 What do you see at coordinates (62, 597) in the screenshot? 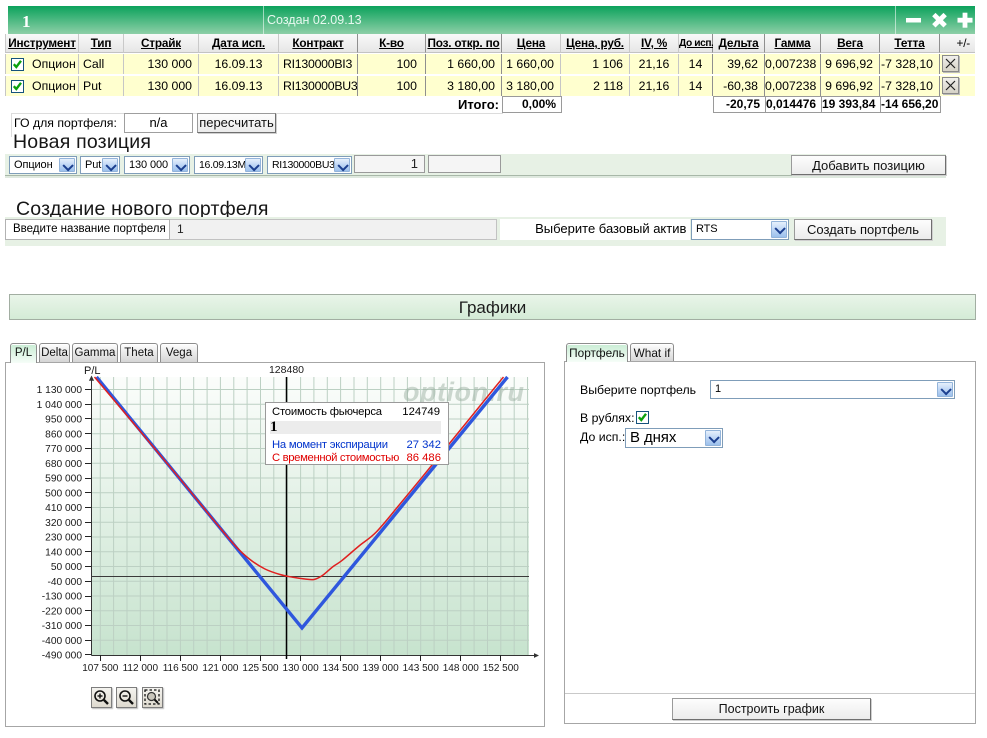
I see `svg-text: -130 000` at bounding box center [62, 597].